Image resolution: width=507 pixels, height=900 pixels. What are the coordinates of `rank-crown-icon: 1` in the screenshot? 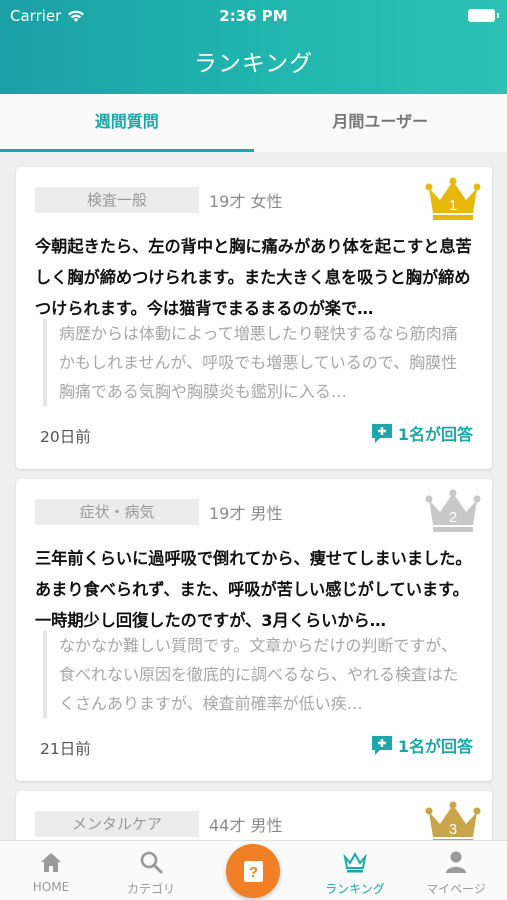 It's located at (453, 198).